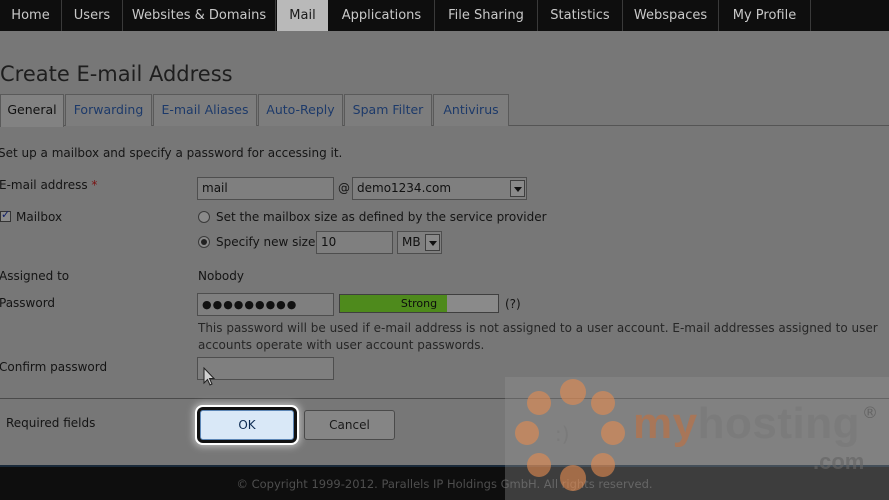 This screenshot has height=500, width=889. Describe the element at coordinates (404, 188) in the screenshot. I see `email-domain-value: demo1234.com` at that location.